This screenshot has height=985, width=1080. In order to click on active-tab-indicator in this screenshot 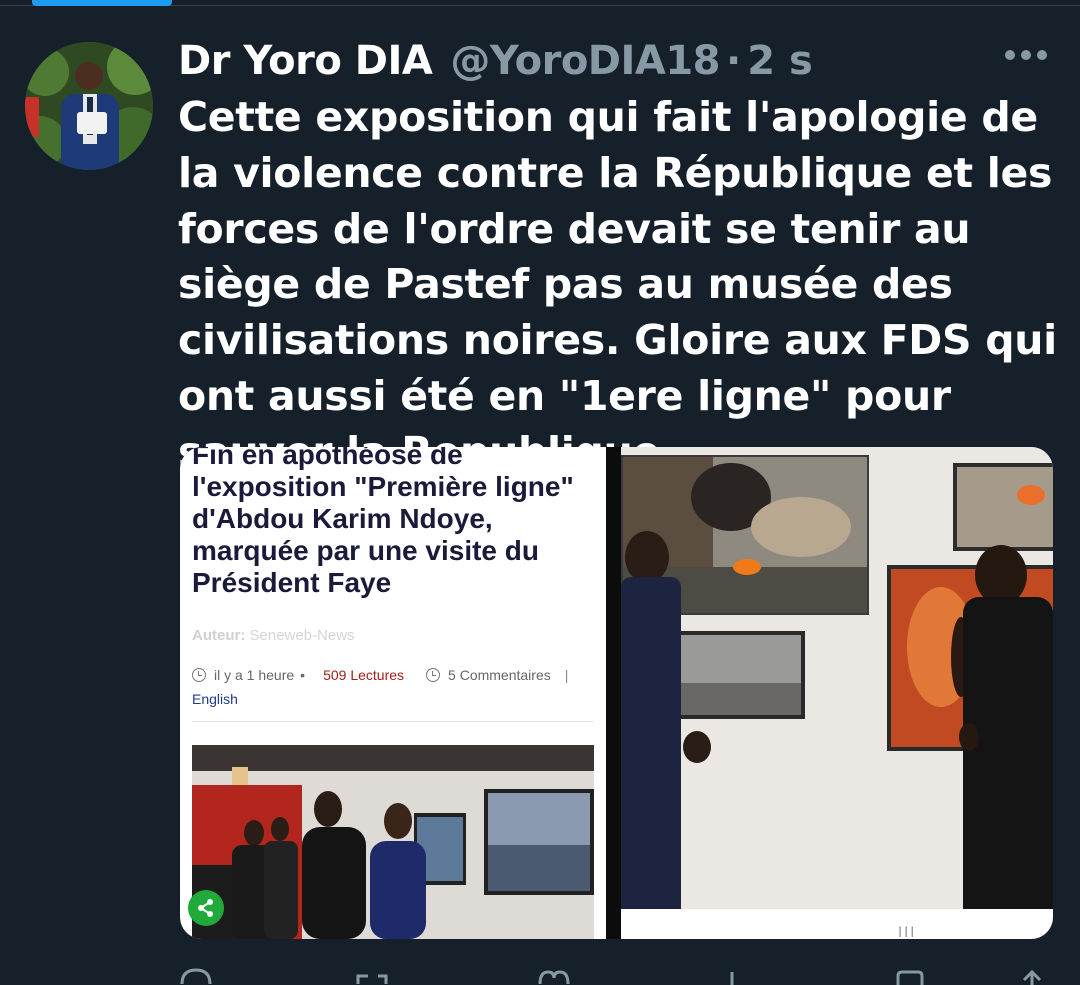, I will do `click(102, 3)`.